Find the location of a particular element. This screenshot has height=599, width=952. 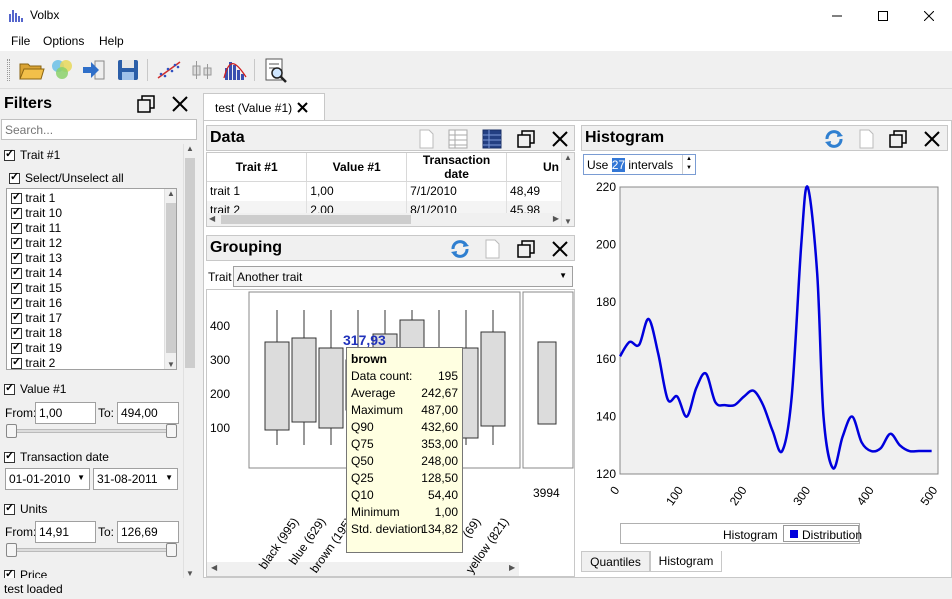

grouping-icon is located at coordinates (202, 70).